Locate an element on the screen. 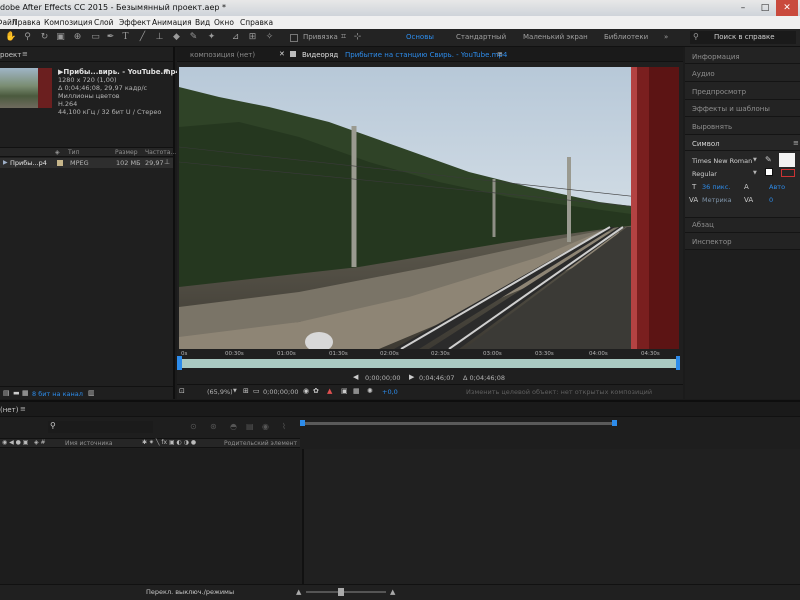 This screenshot has width=800, height=600. menu-edit: Правка is located at coordinates (26, 22).